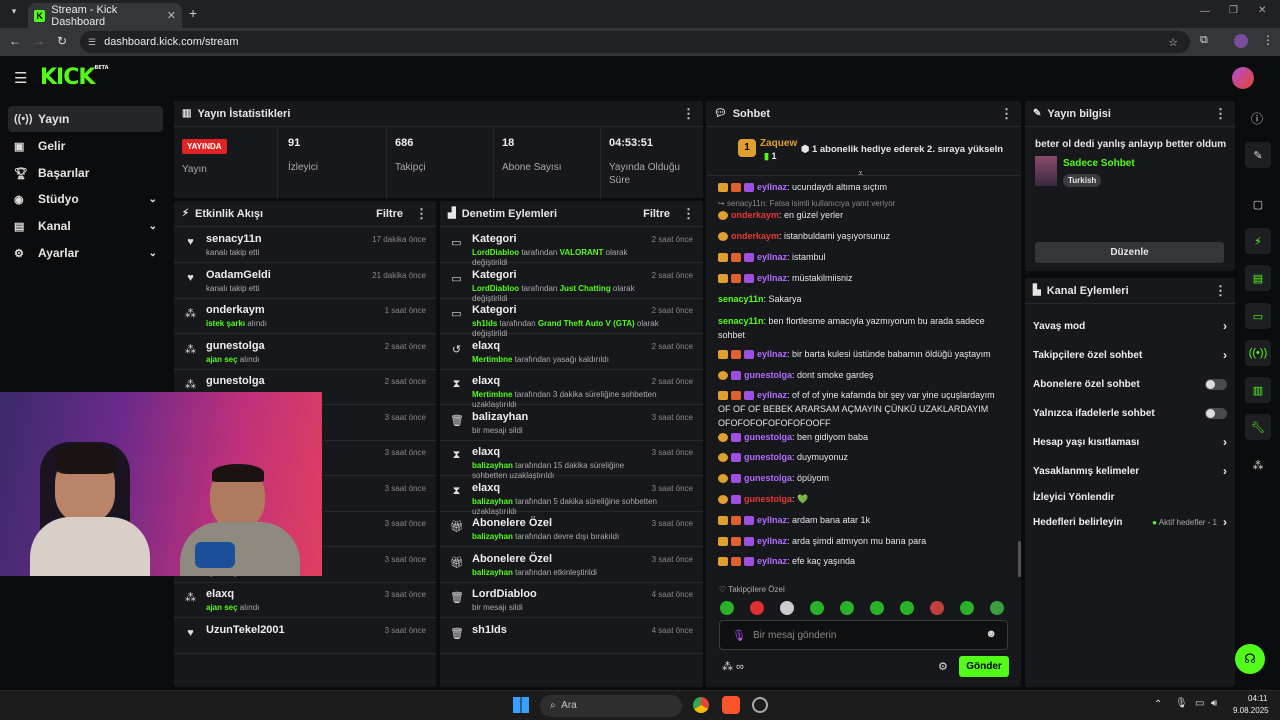  Describe the element at coordinates (1258, 155) in the screenshot. I see `edit-rail-icon: ✎` at that location.